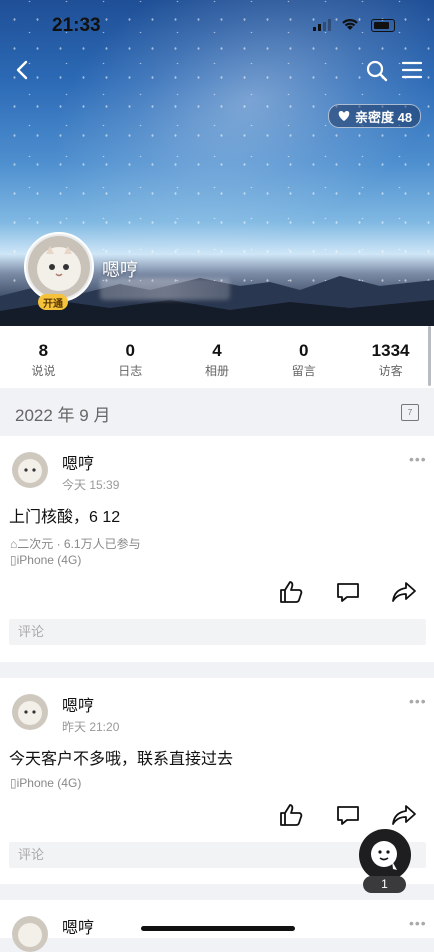 The image size is (434, 952). I want to click on heart-icon, so click(344, 116).